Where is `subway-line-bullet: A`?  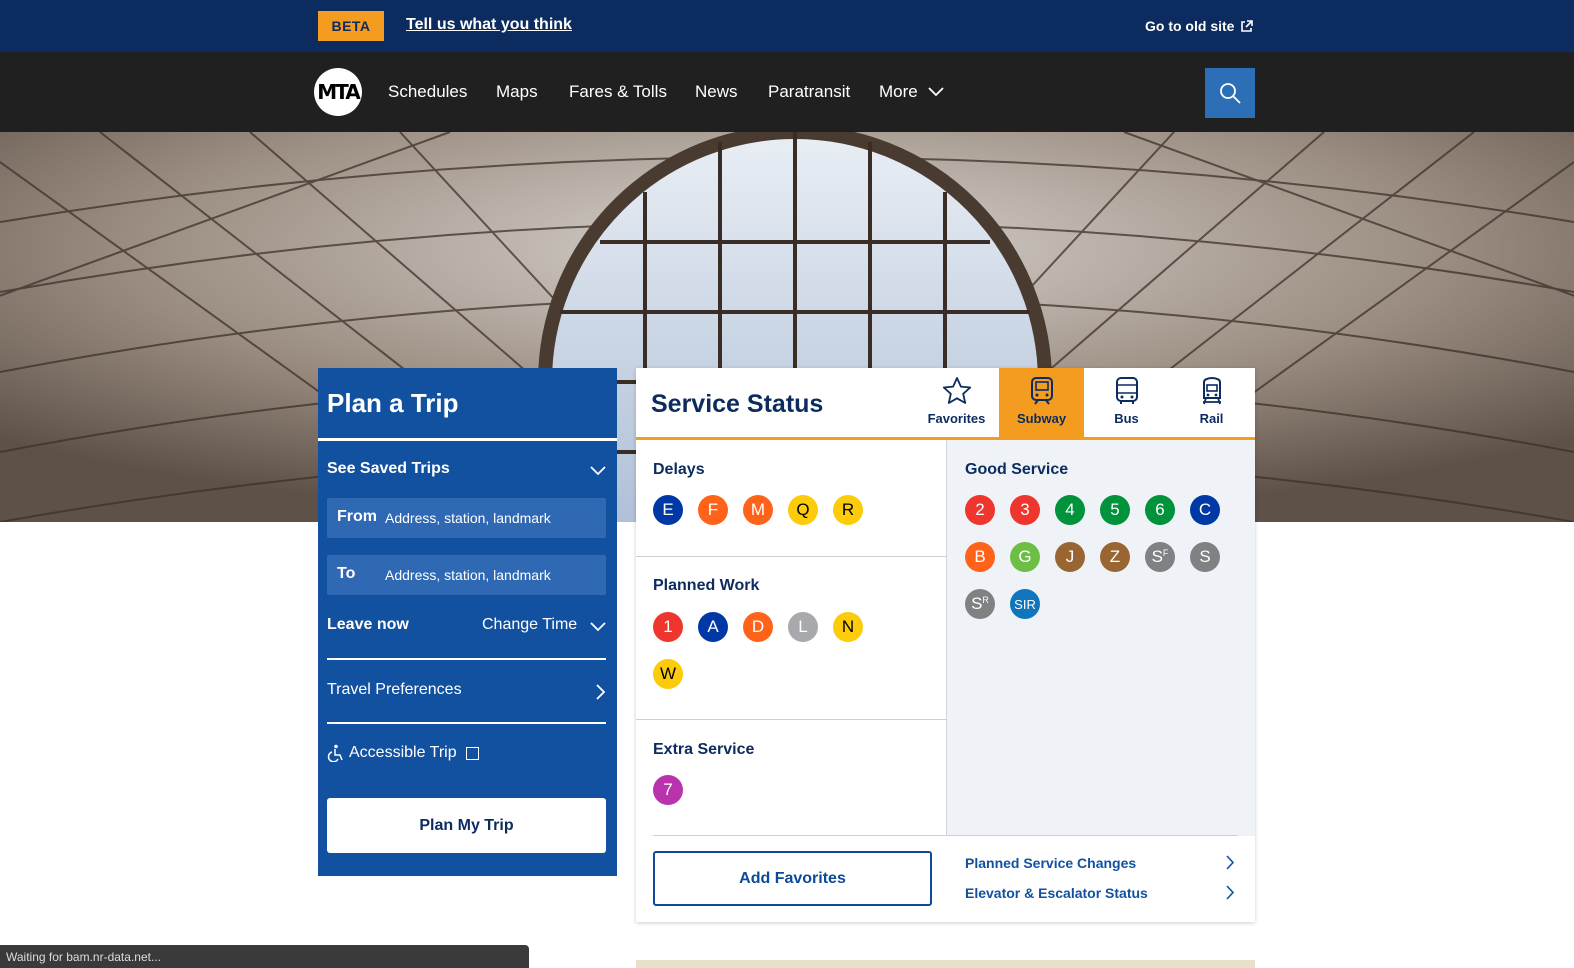
subway-line-bullet: A is located at coordinates (713, 627).